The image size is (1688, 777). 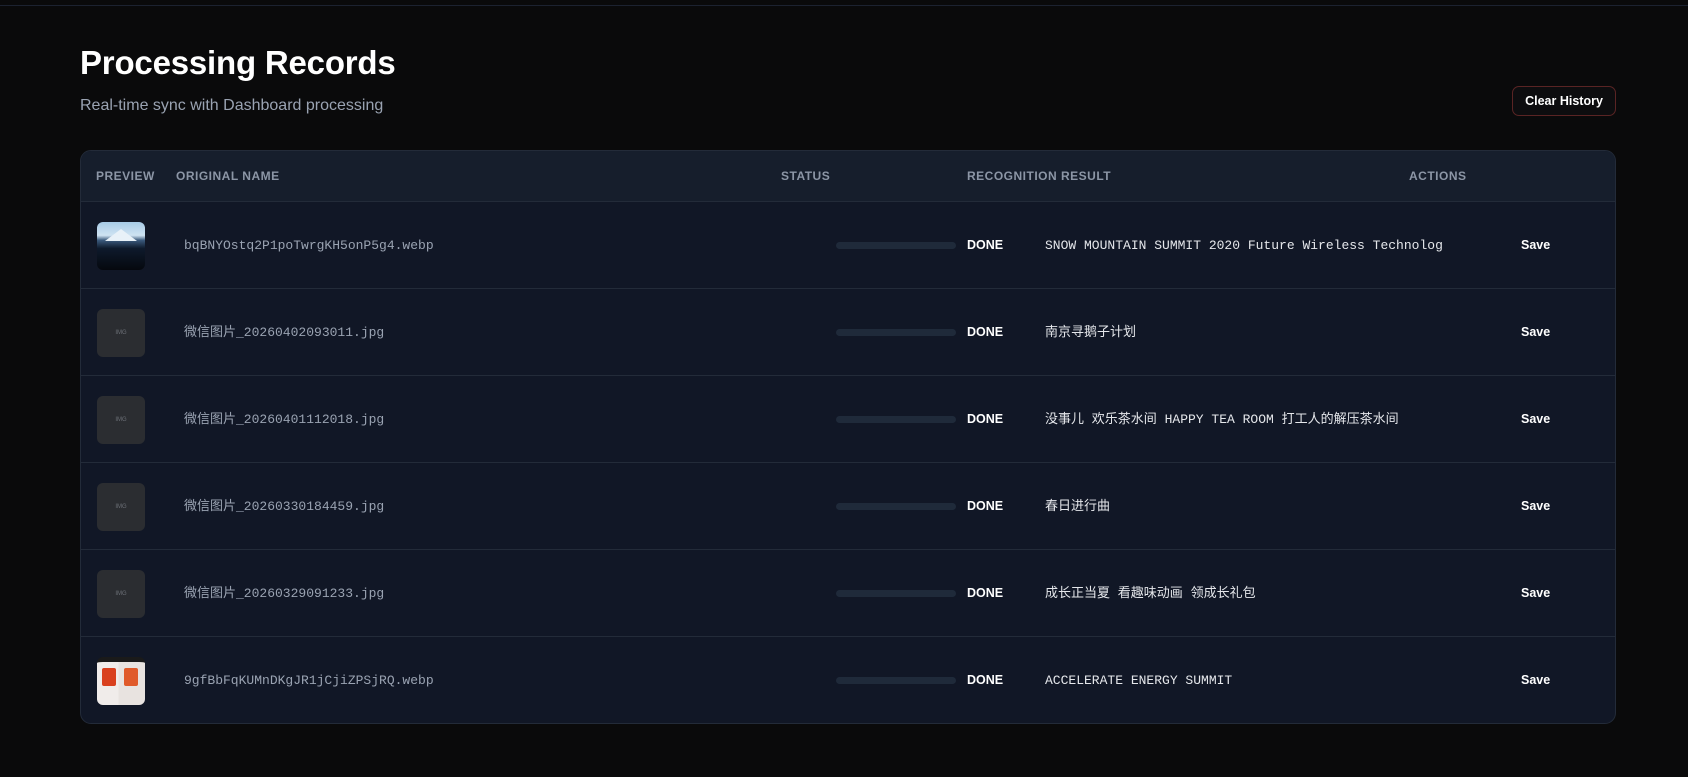 What do you see at coordinates (1222, 419) in the screenshot?
I see `recognition-result-text: 没事儿 欢乐茶水间 HAPPY TEA ROOM 打工人的解压茶水间` at bounding box center [1222, 419].